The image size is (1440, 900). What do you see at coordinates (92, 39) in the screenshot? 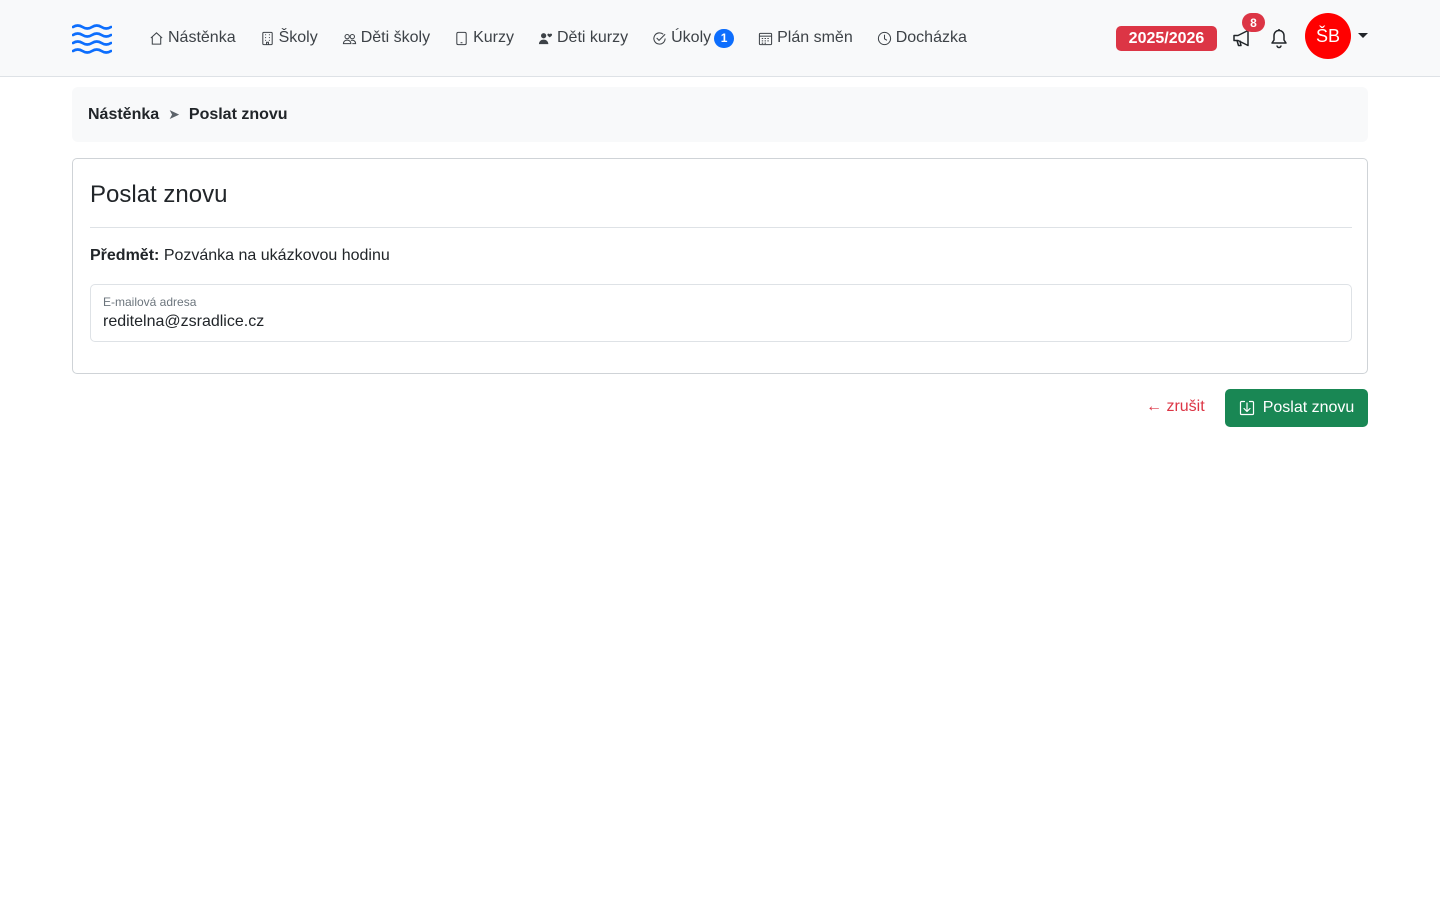
I see `waves-logo-icon` at bounding box center [92, 39].